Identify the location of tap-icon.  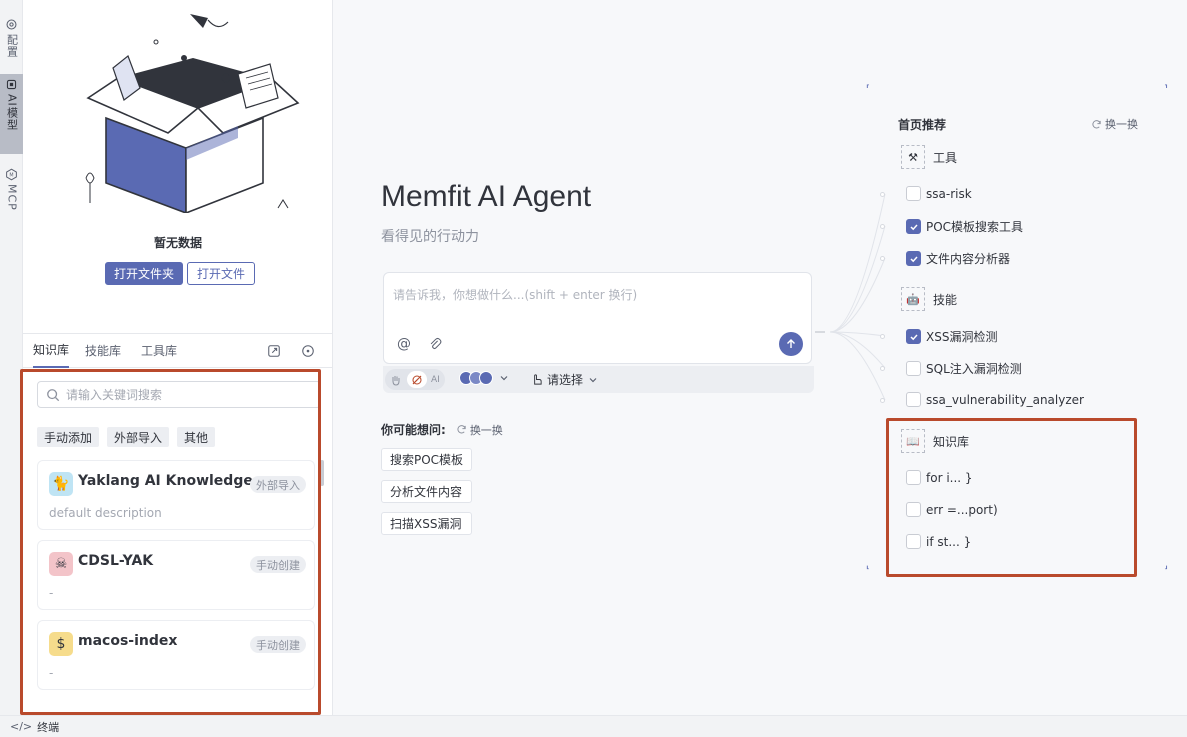
(538, 379).